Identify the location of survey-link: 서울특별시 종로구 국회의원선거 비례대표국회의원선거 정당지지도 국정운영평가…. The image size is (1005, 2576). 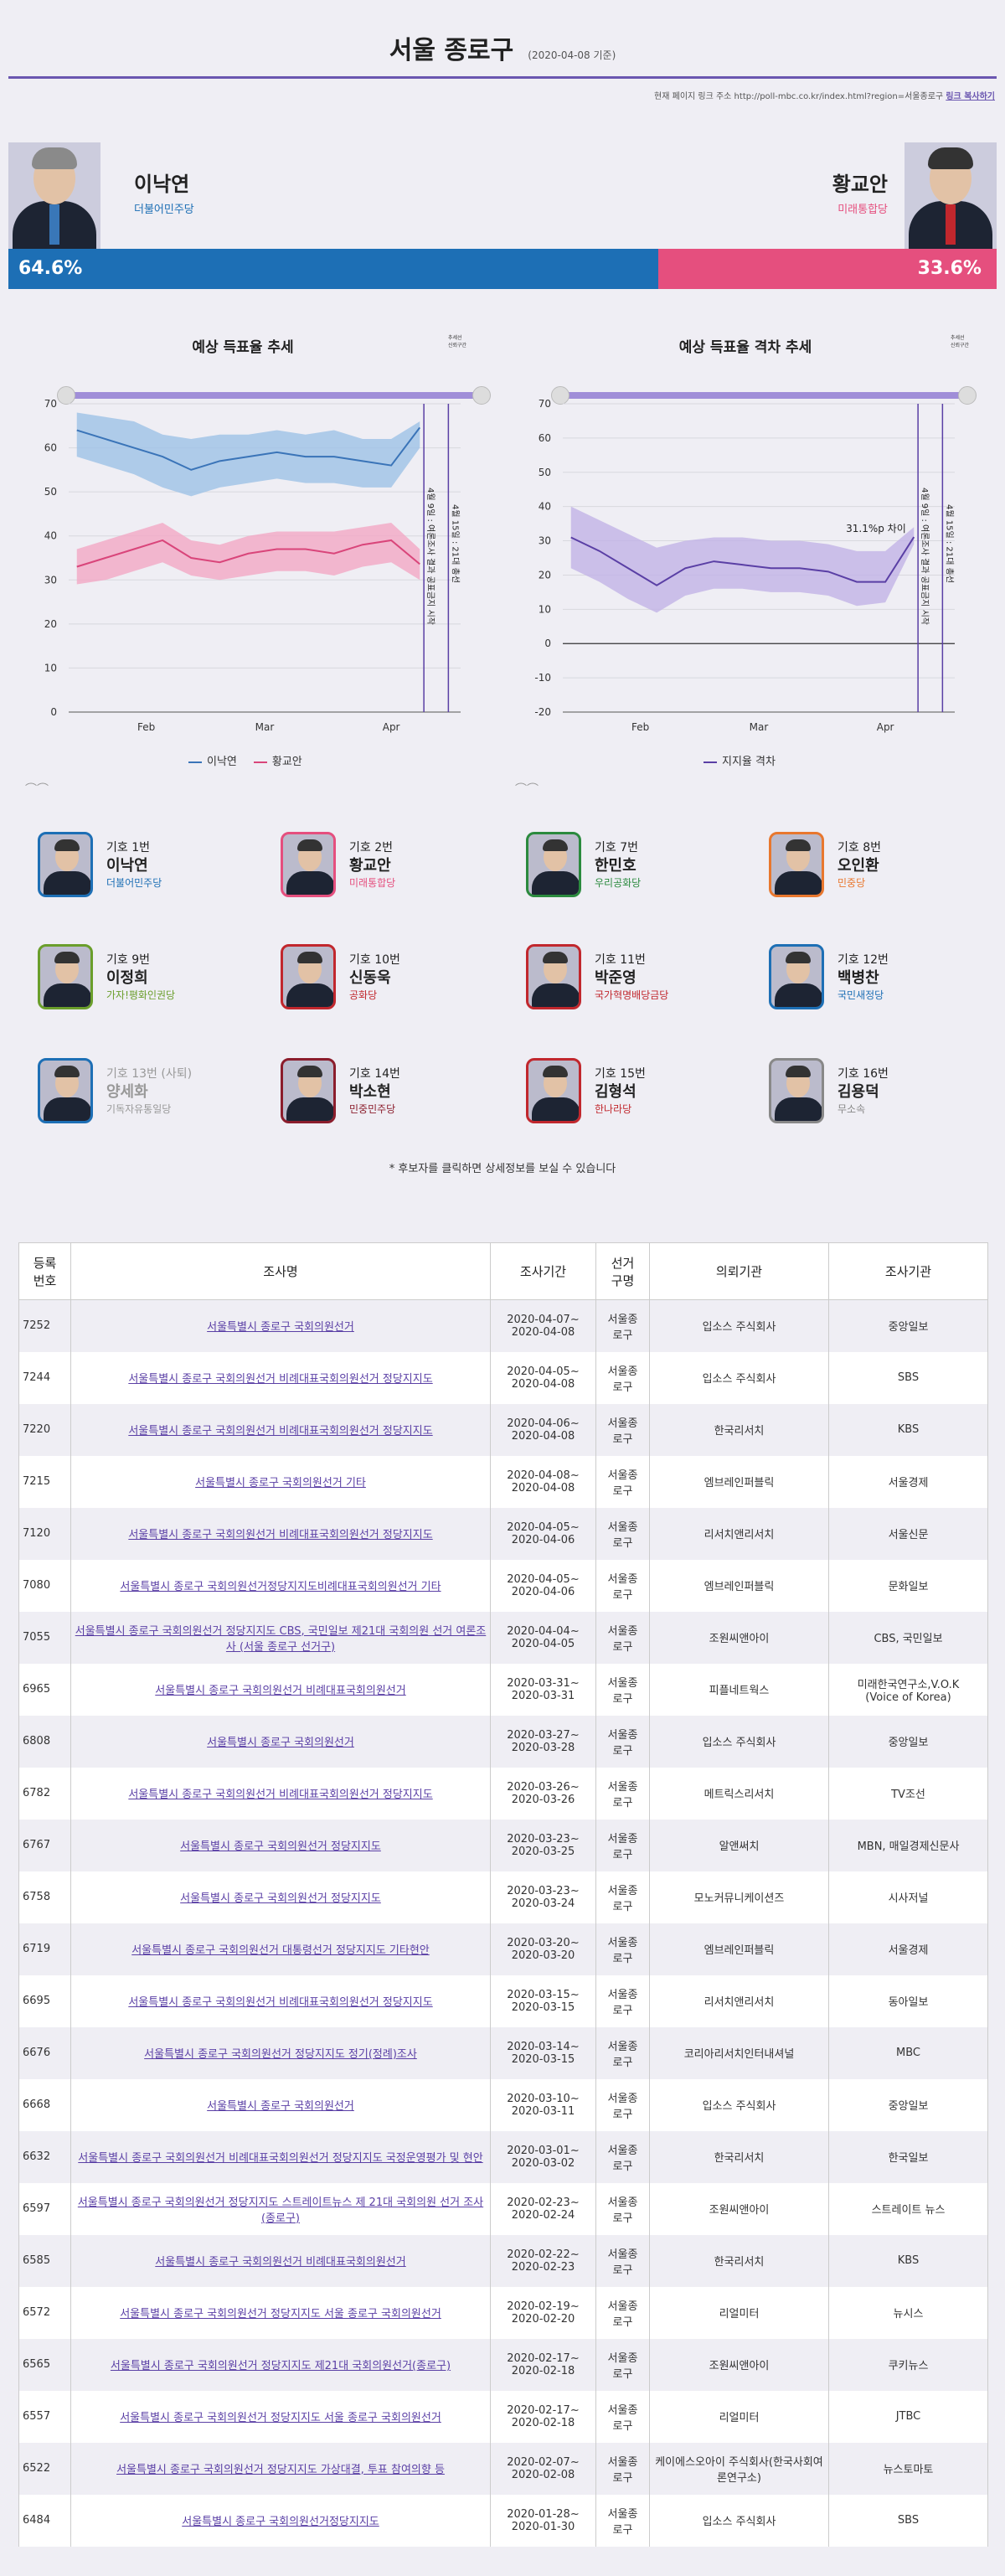
(280, 2158).